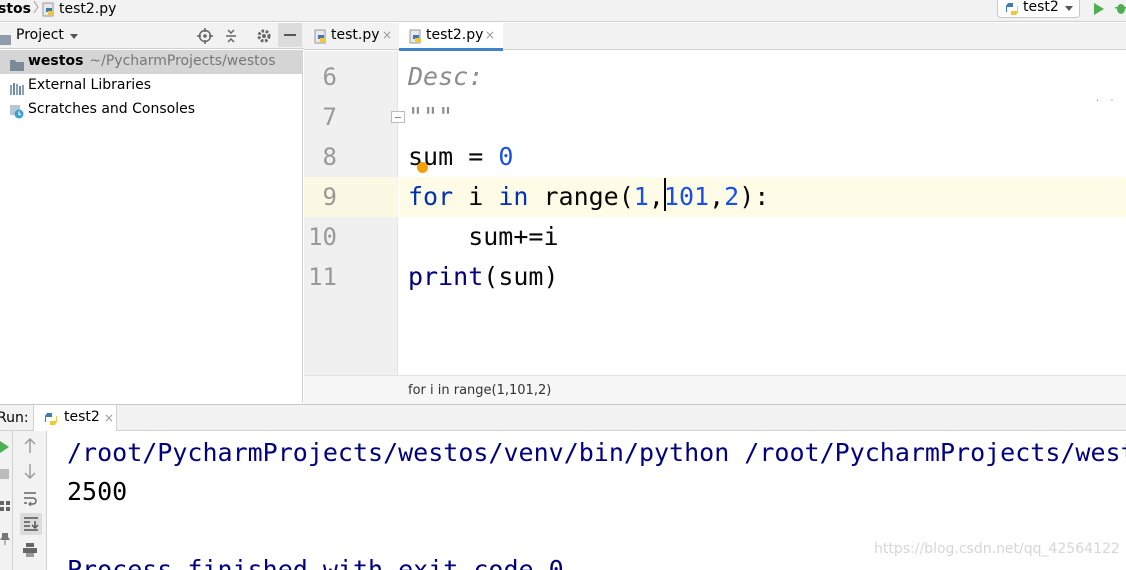 This screenshot has width=1126, height=570. I want to click on run-configuration-label: test2, so click(1041, 7).